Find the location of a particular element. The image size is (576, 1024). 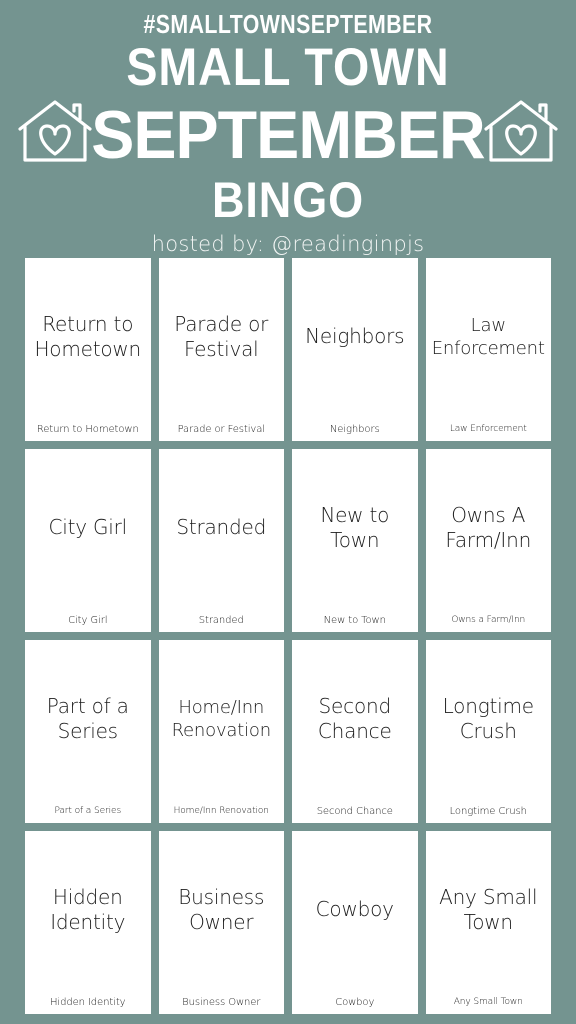

bingo-cell: Any Small Town Any Small Town is located at coordinates (488, 922).